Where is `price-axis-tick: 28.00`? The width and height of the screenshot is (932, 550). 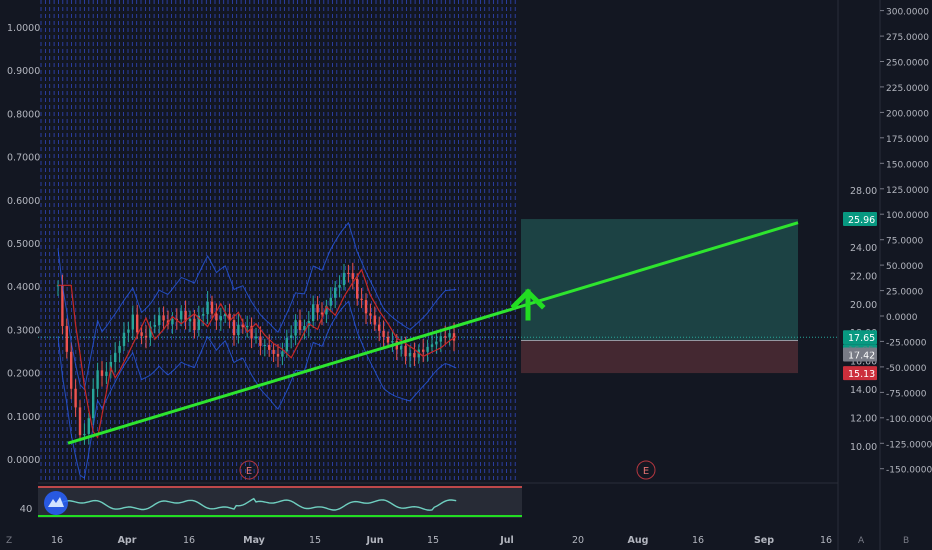
price-axis-tick: 28.00 is located at coordinates (863, 191).